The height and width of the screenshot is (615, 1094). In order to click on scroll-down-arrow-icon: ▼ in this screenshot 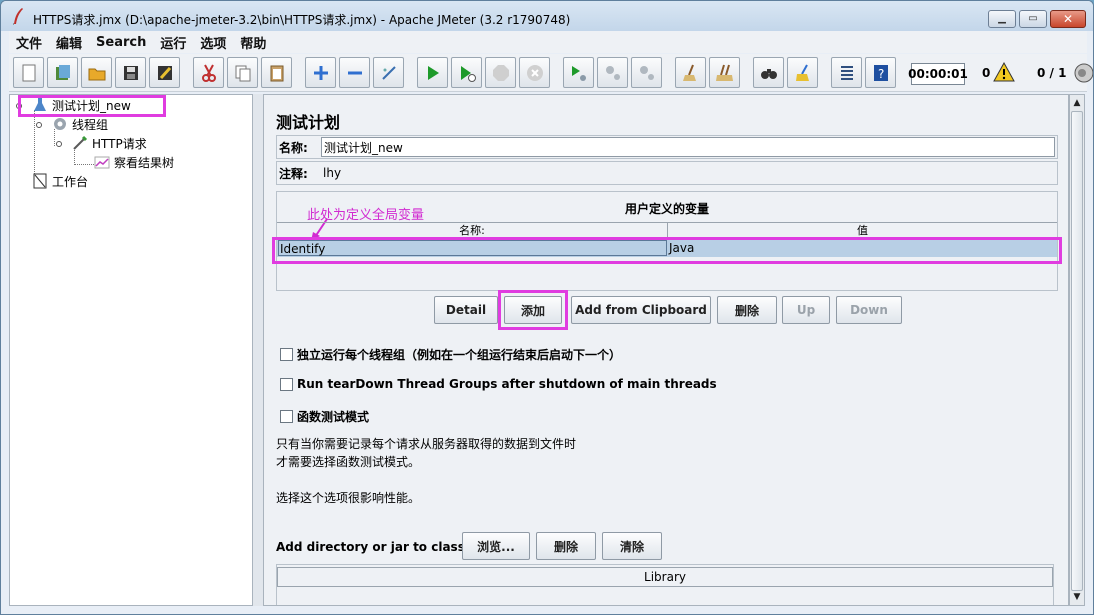, I will do `click(1077, 597)`.